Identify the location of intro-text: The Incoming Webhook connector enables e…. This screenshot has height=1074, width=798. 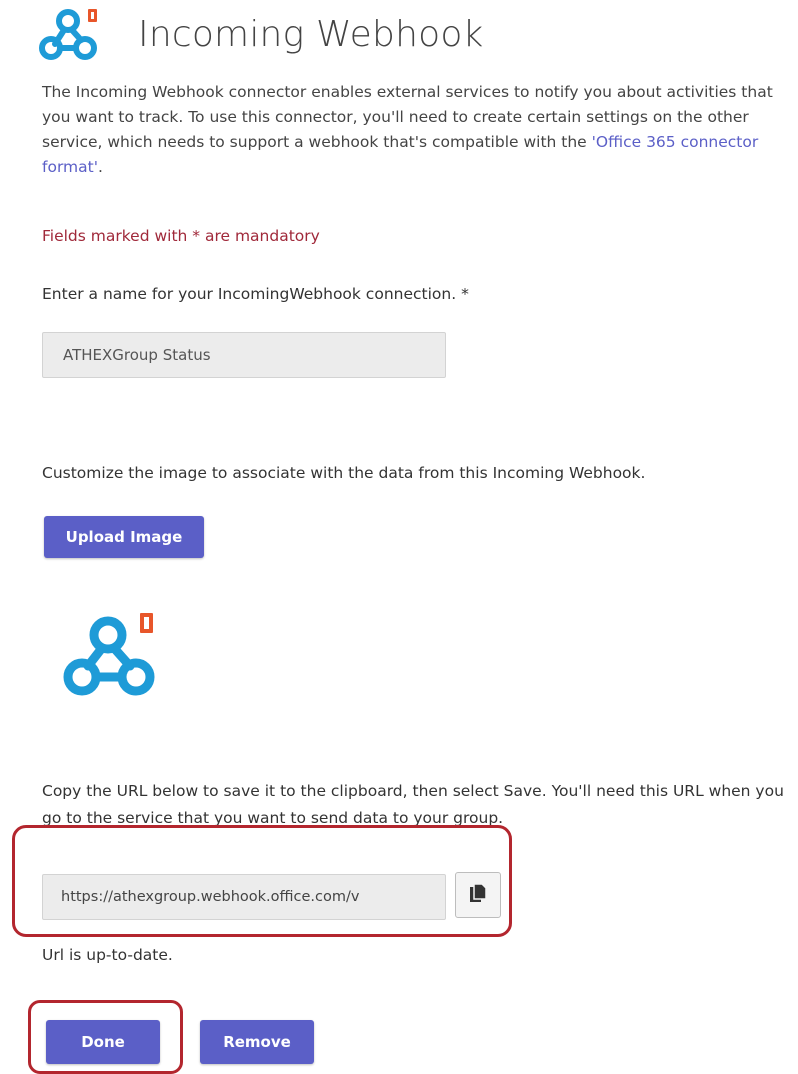
(412, 130).